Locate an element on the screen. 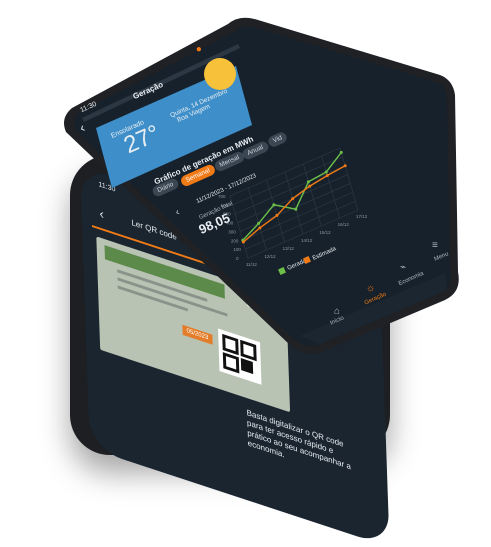  y-tick-label: 200 is located at coordinates (235, 240).